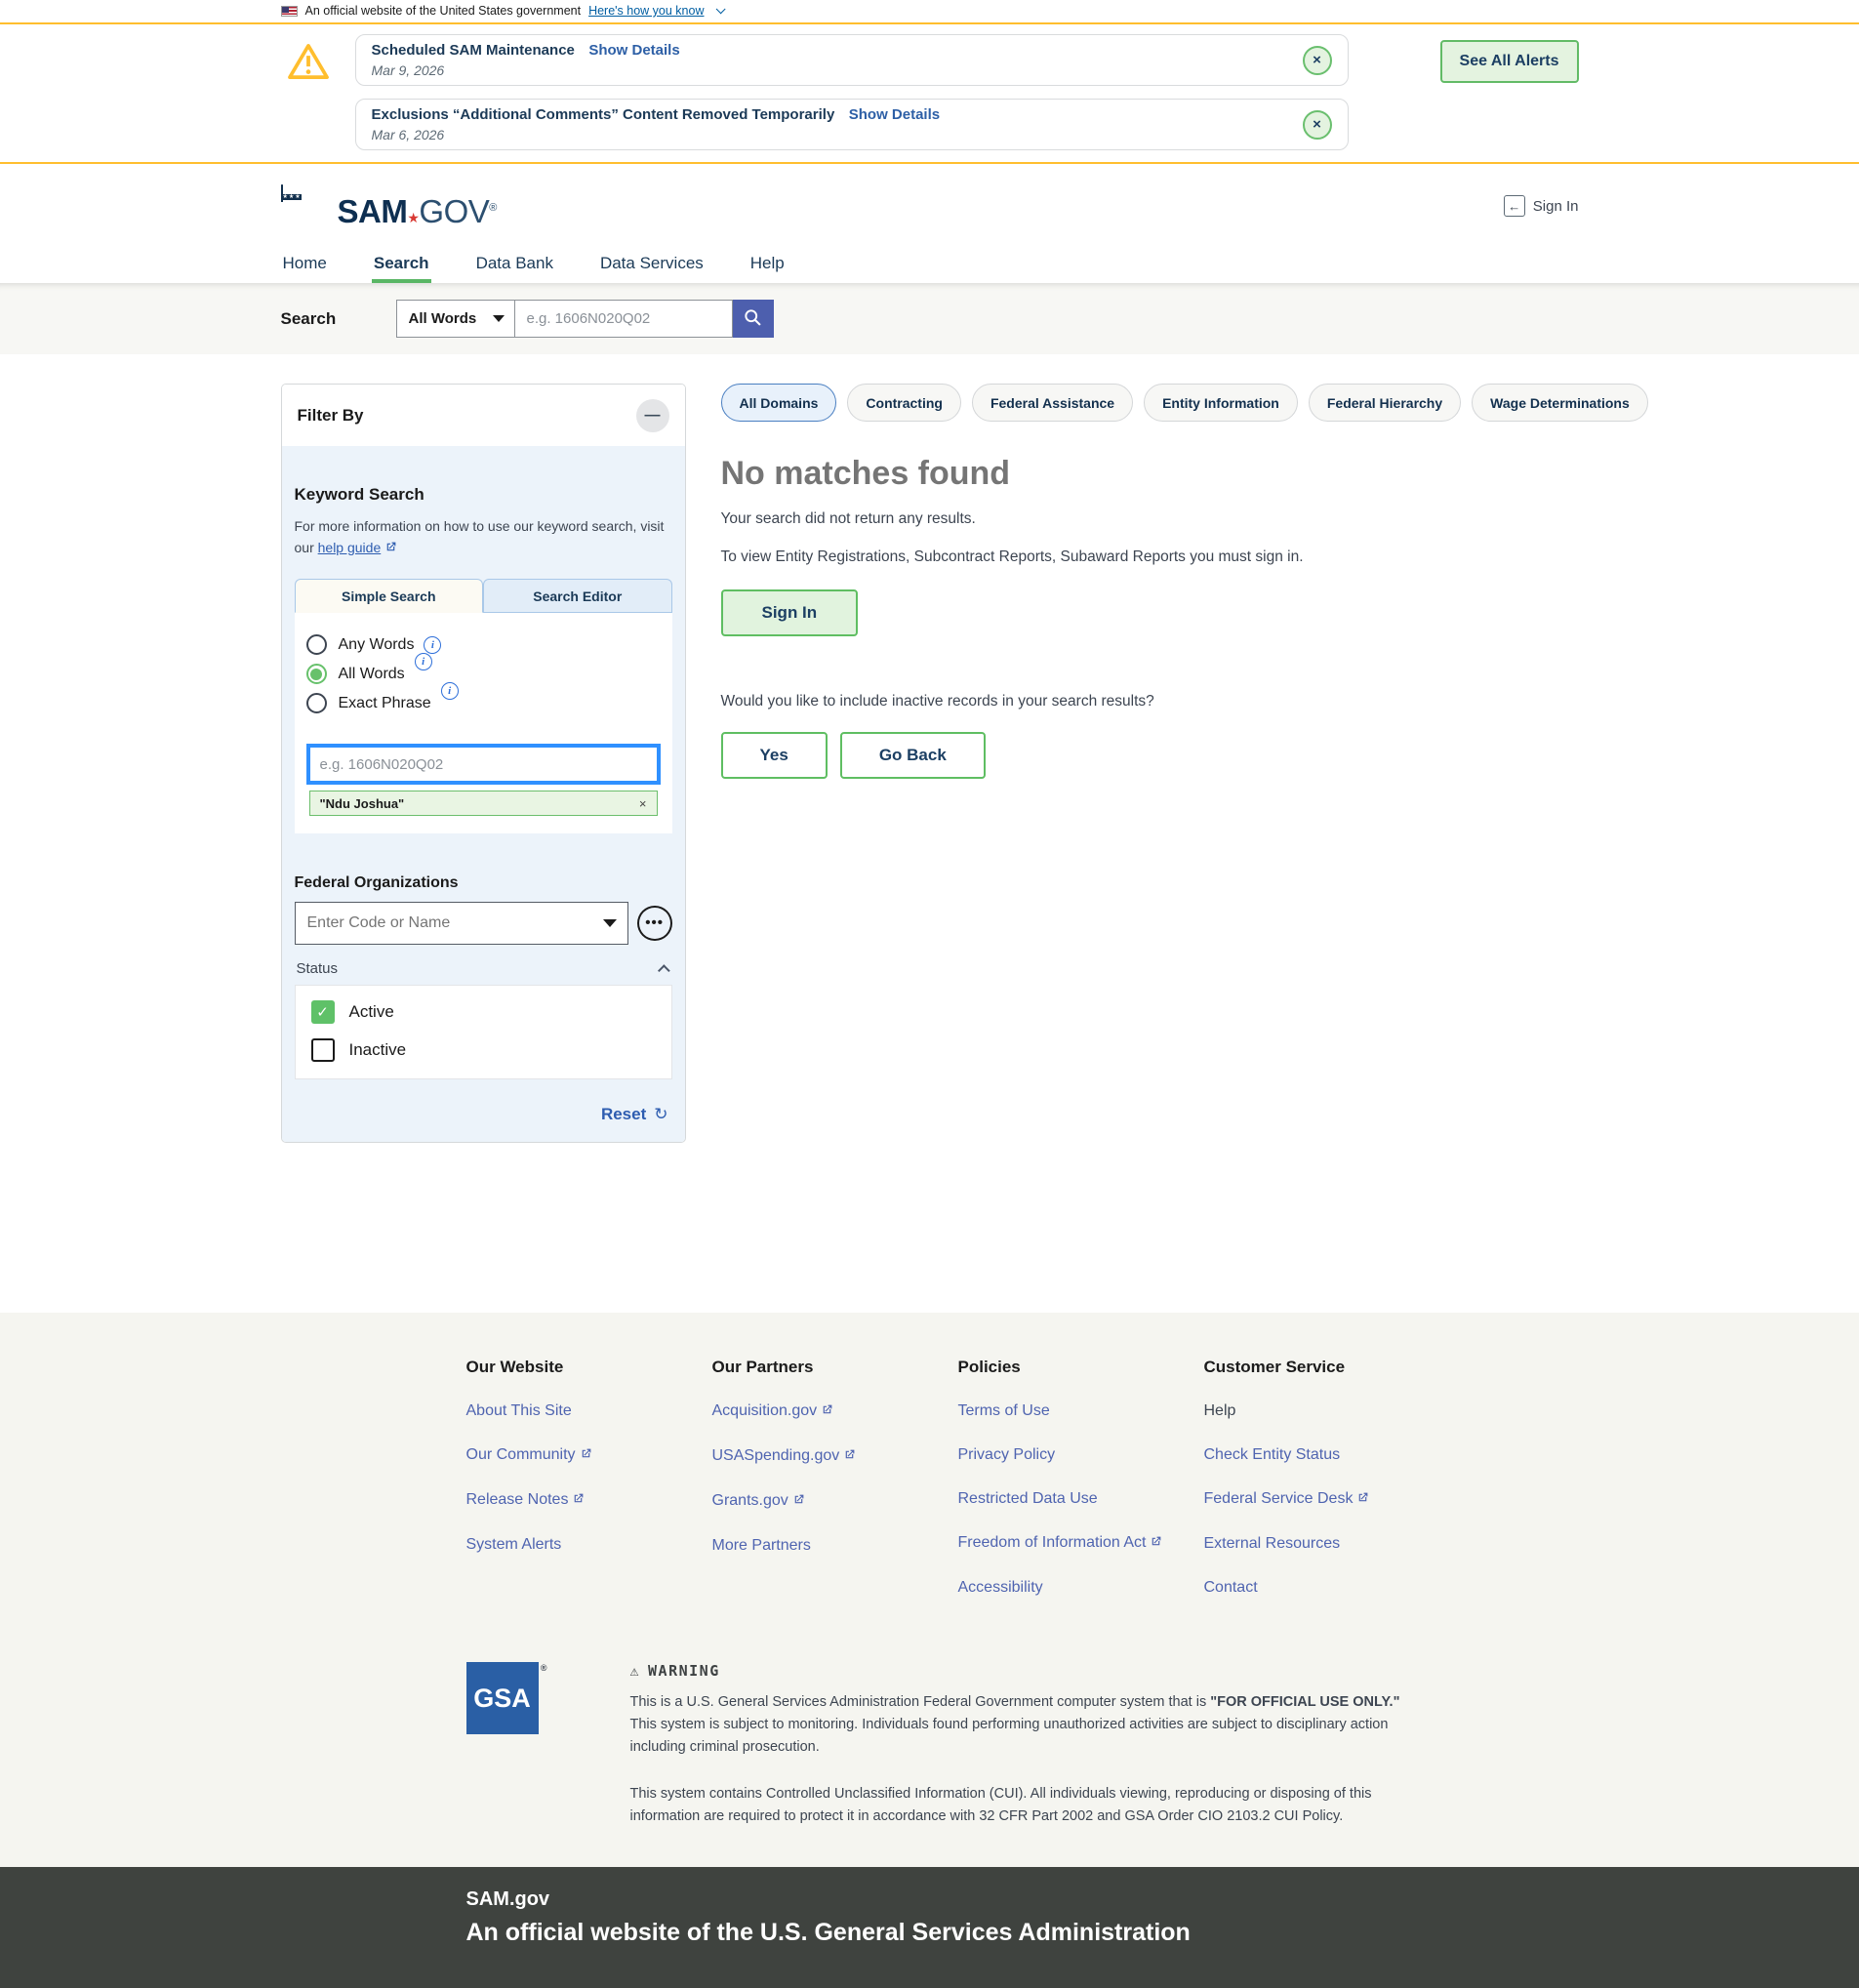 This screenshot has height=1988, width=1859. I want to click on footer-link-acquisition-gov: Acquisition.gov, so click(835, 1412).